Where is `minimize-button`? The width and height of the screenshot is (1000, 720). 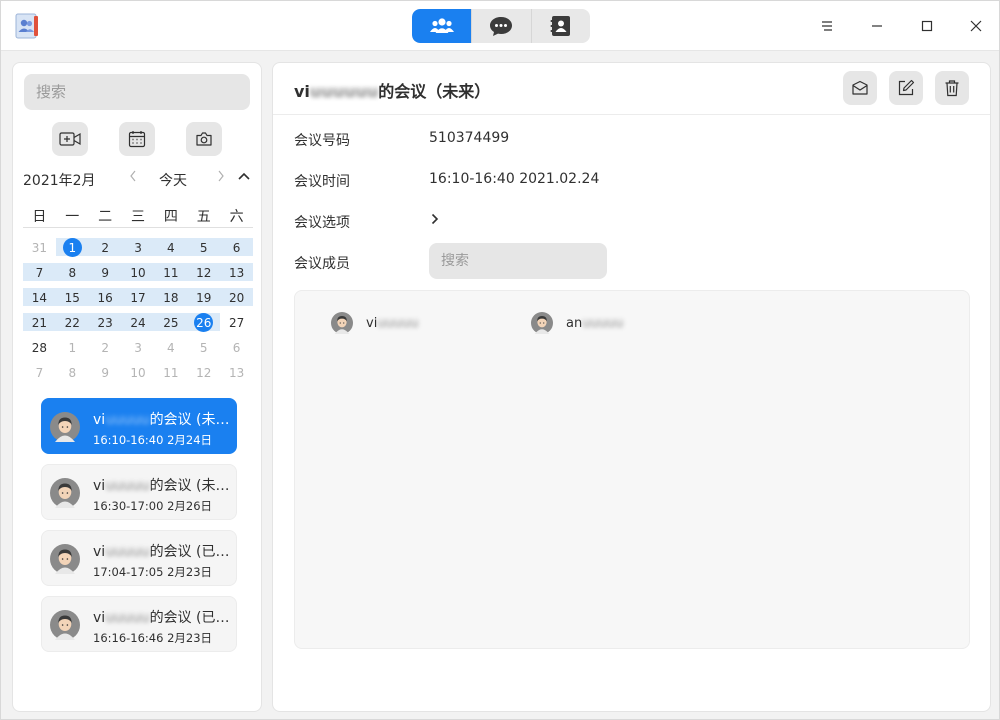 minimize-button is located at coordinates (877, 26).